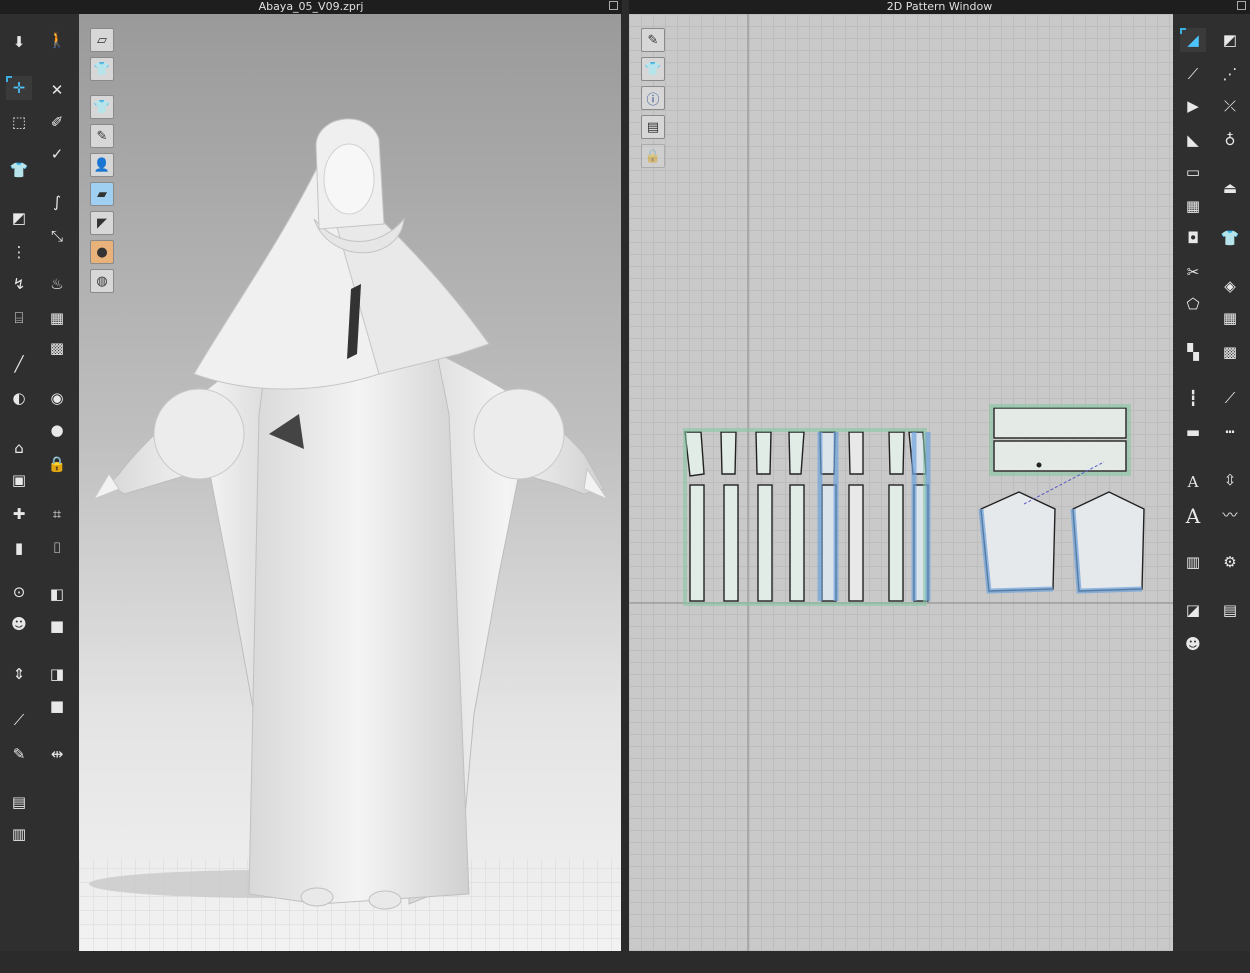 Image resolution: width=1250 pixels, height=973 pixels. I want to click on viewport-titlebar: Abaya_05_V09.zprj, so click(311, 7).